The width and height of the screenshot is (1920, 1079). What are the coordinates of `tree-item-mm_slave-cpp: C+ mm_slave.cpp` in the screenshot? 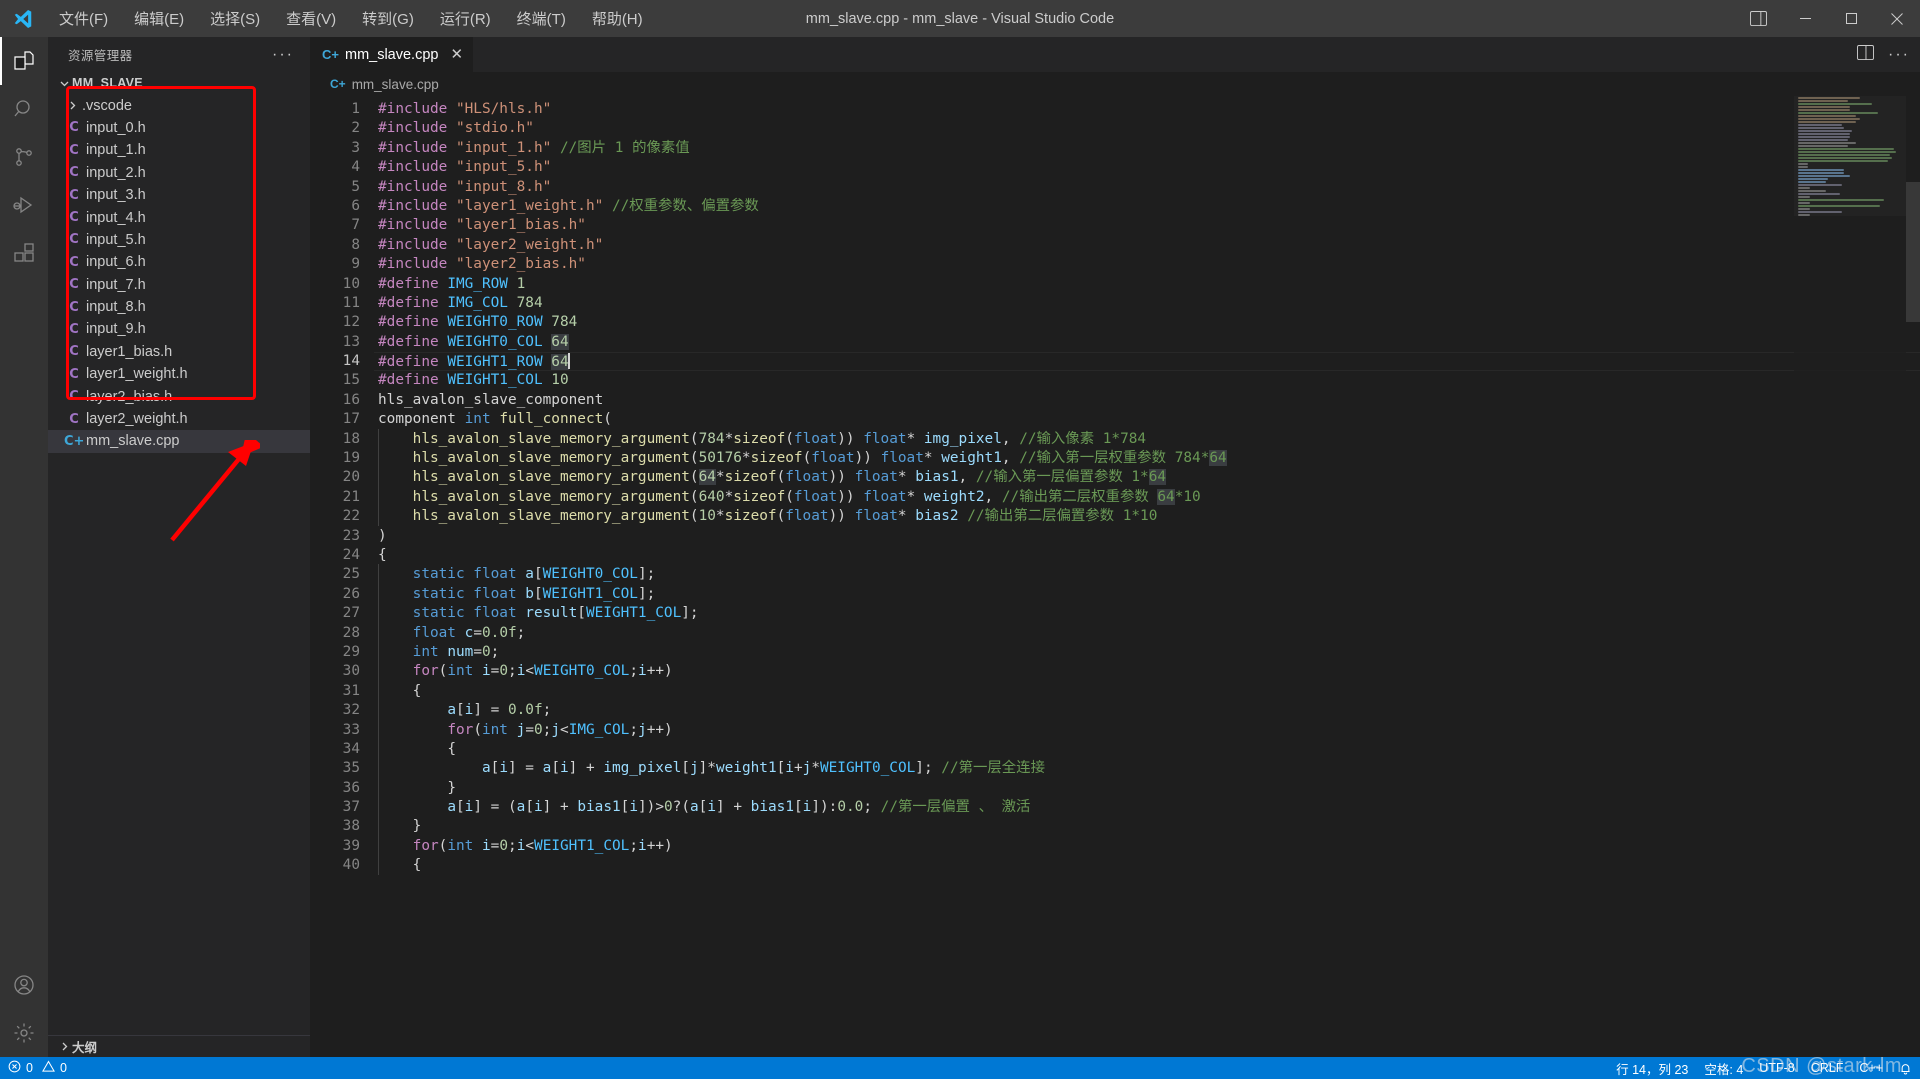 It's located at (179, 441).